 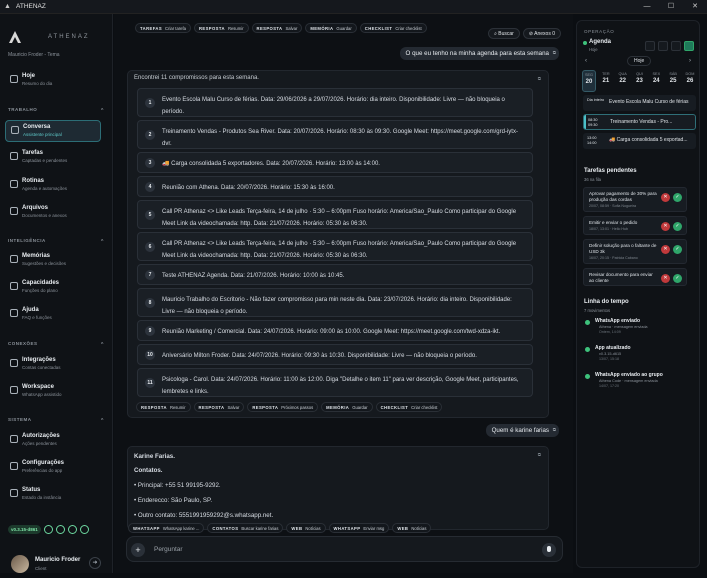 I want to click on section-trabalho: TRABALHO ^, so click(x=56, y=109).